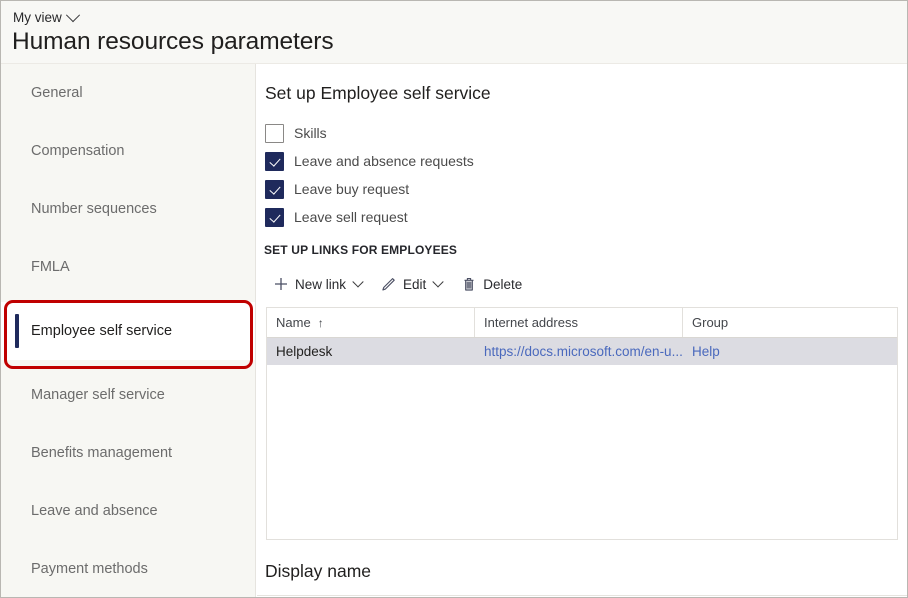 This screenshot has height=598, width=908. What do you see at coordinates (17, 331) in the screenshot?
I see `selection-accent-bar` at bounding box center [17, 331].